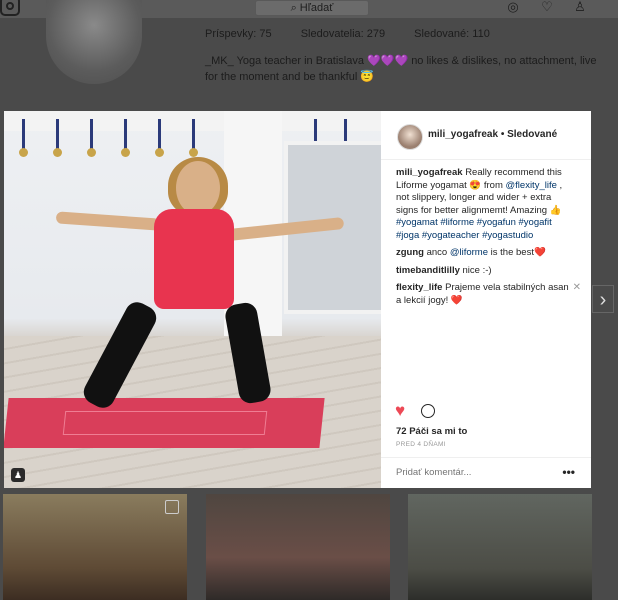  Describe the element at coordinates (410, 252) in the screenshot. I see `comment-username: zgung` at that location.